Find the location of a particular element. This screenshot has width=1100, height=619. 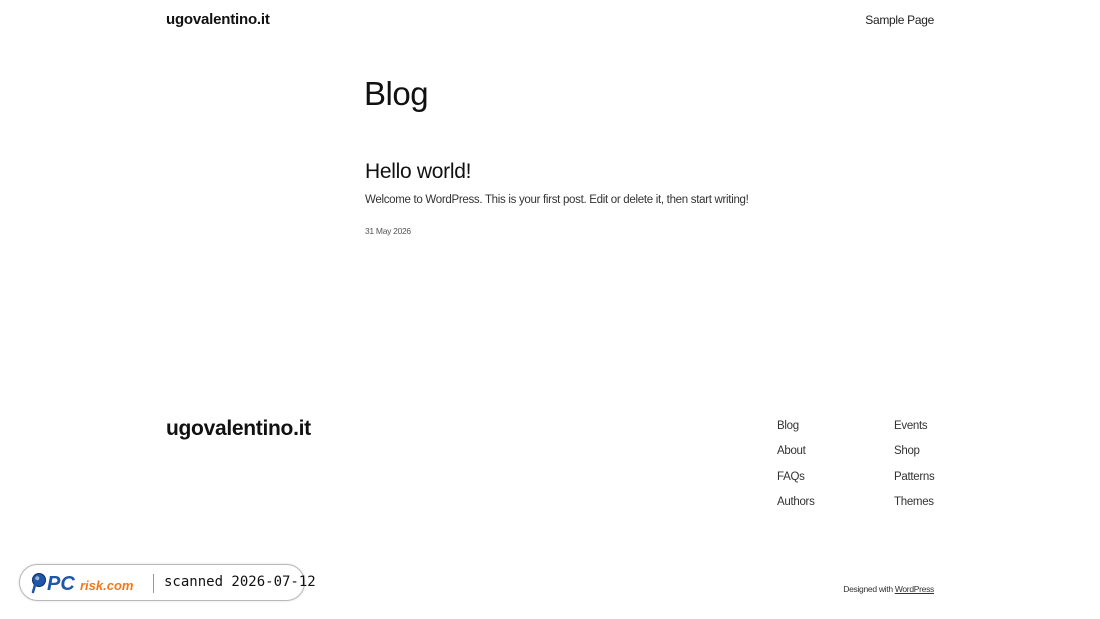

footer-link-faqs: FAQs is located at coordinates (796, 481).